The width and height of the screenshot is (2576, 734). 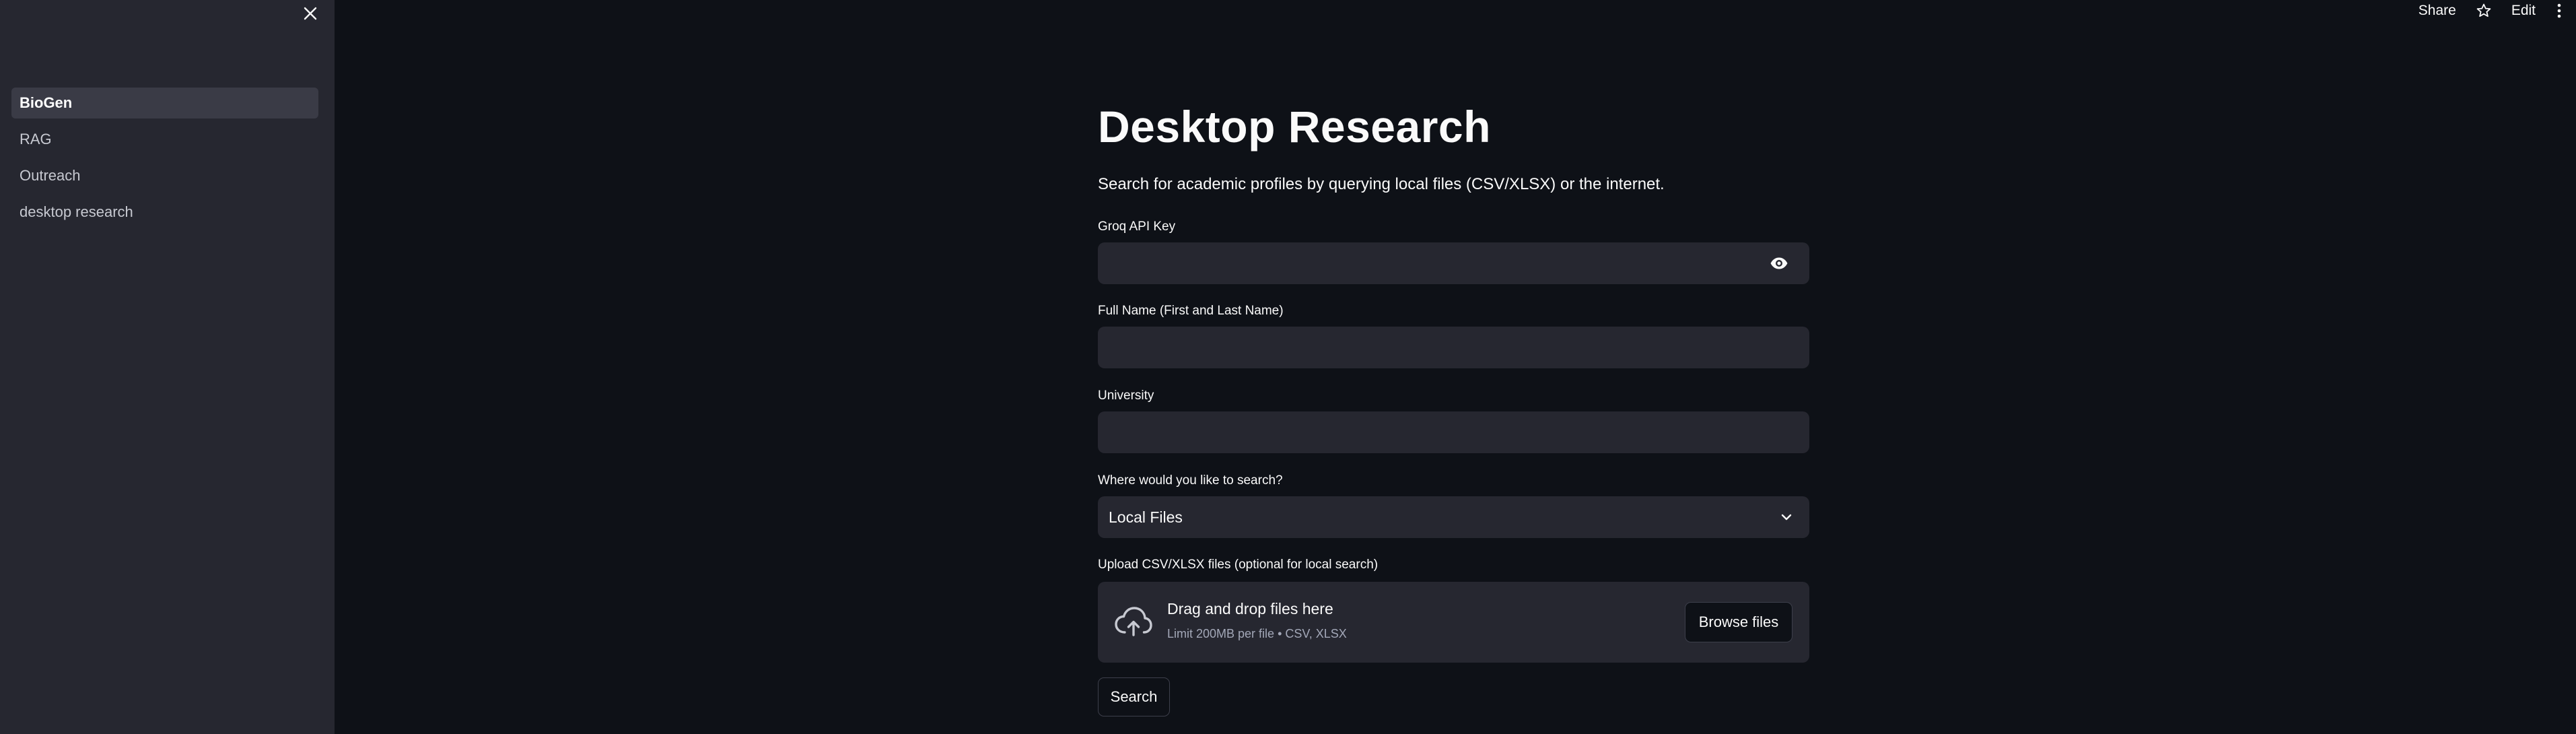 I want to click on search-location-value: Local Files, so click(x=1146, y=517).